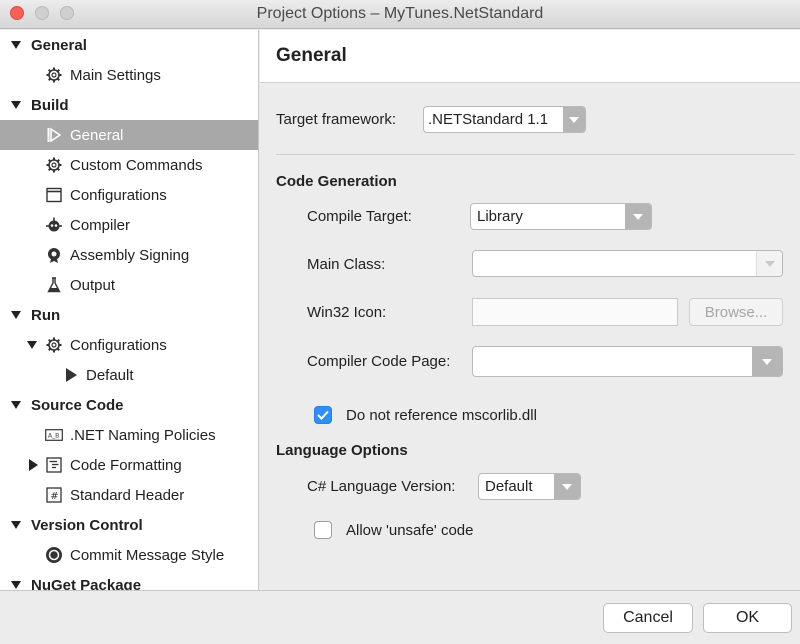 Image resolution: width=800 pixels, height=644 pixels. I want to click on main-class-label: Main Class:, so click(346, 264).